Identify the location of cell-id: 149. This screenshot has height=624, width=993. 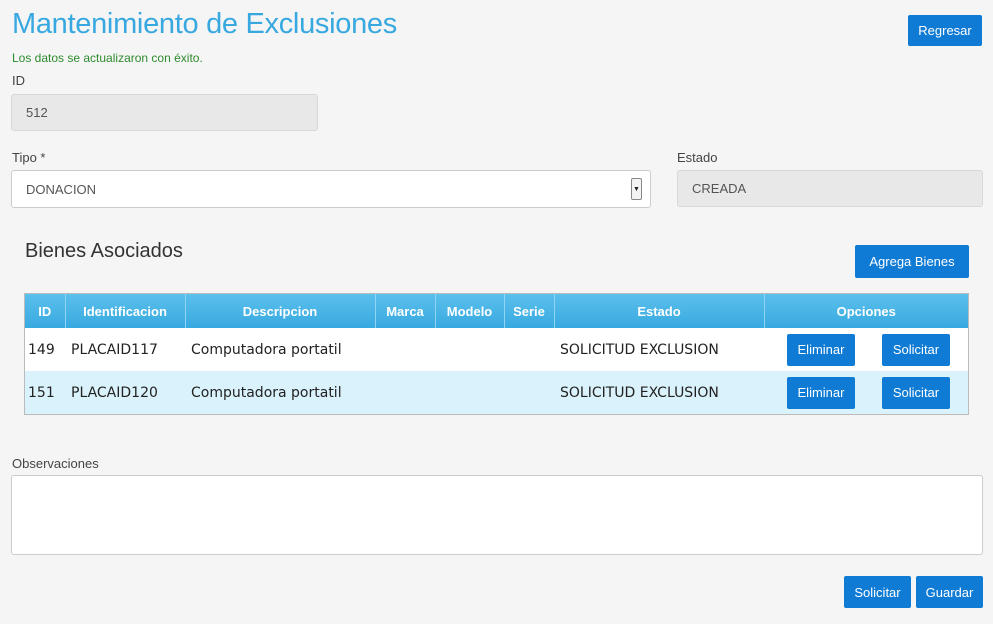
(41, 349).